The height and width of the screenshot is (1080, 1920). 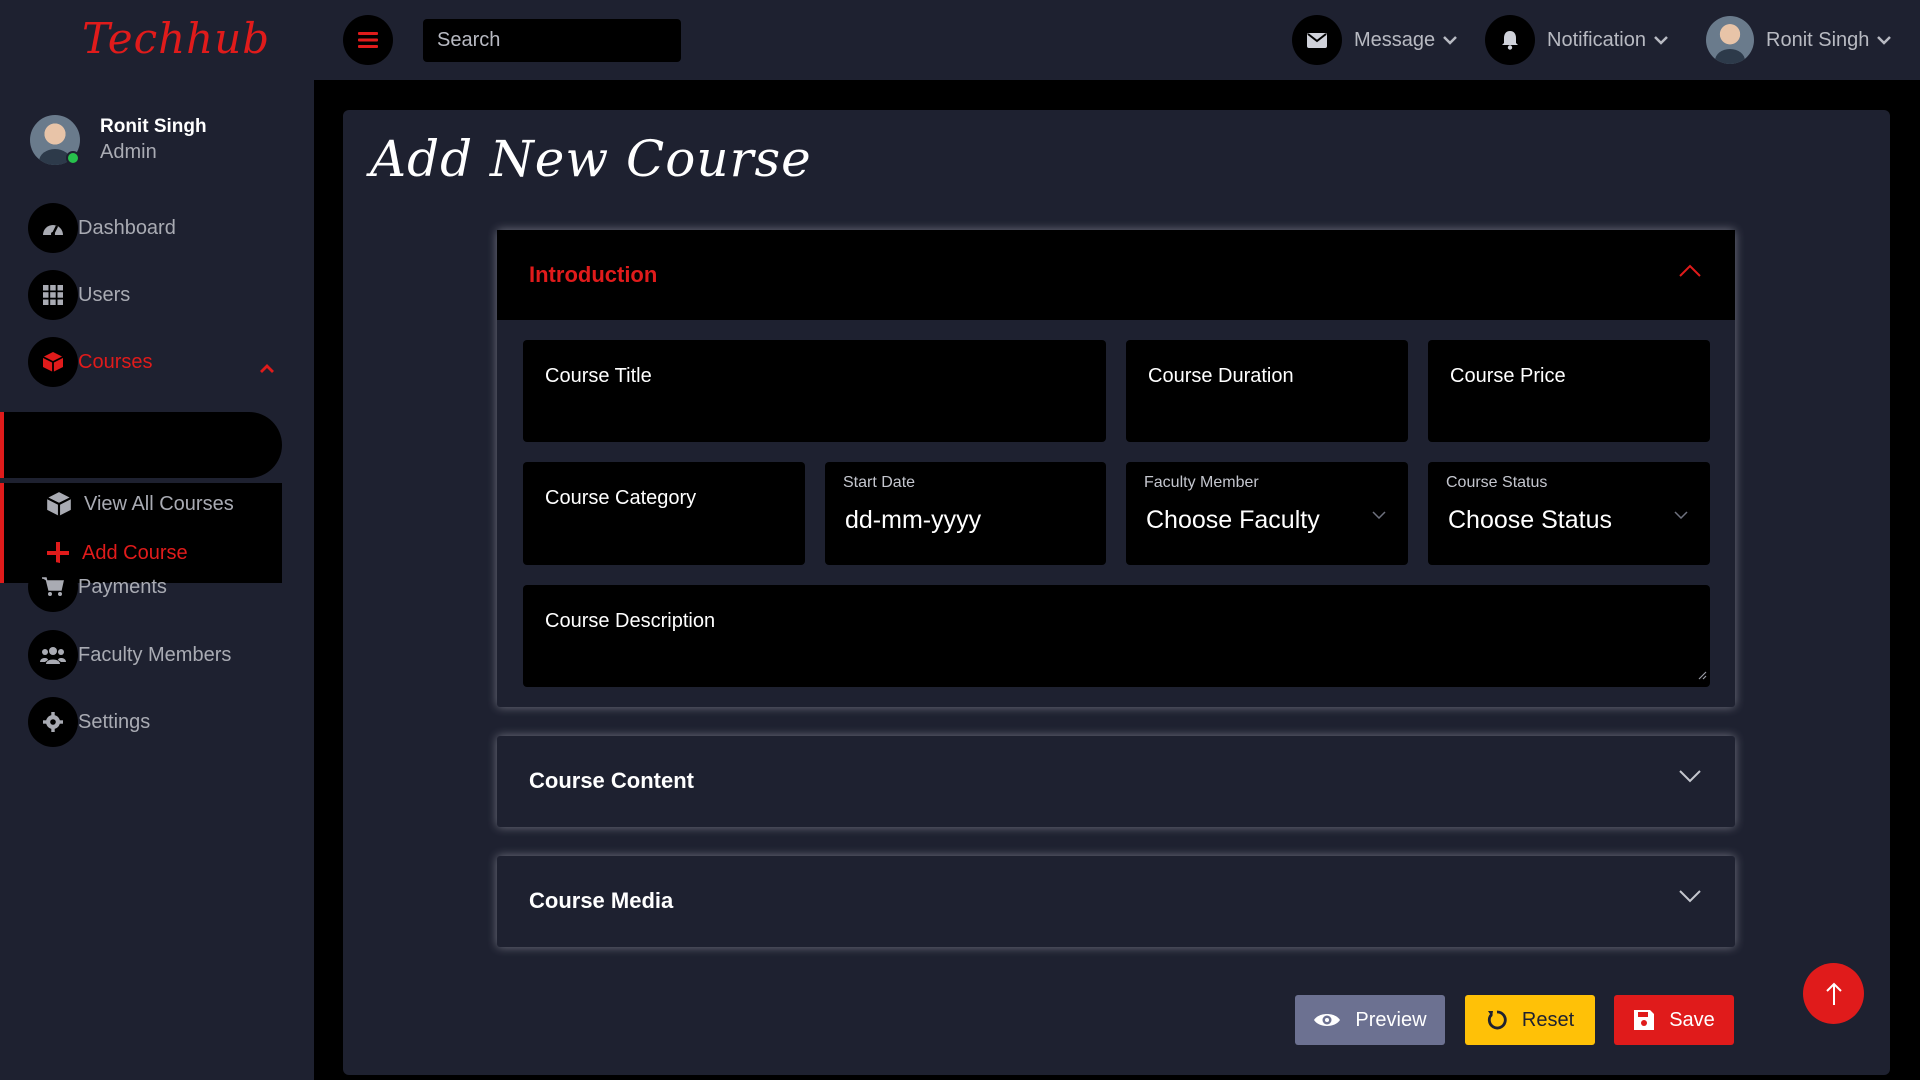 I want to click on accordion-header-course-content: Course Content, so click(x=1116, y=781).